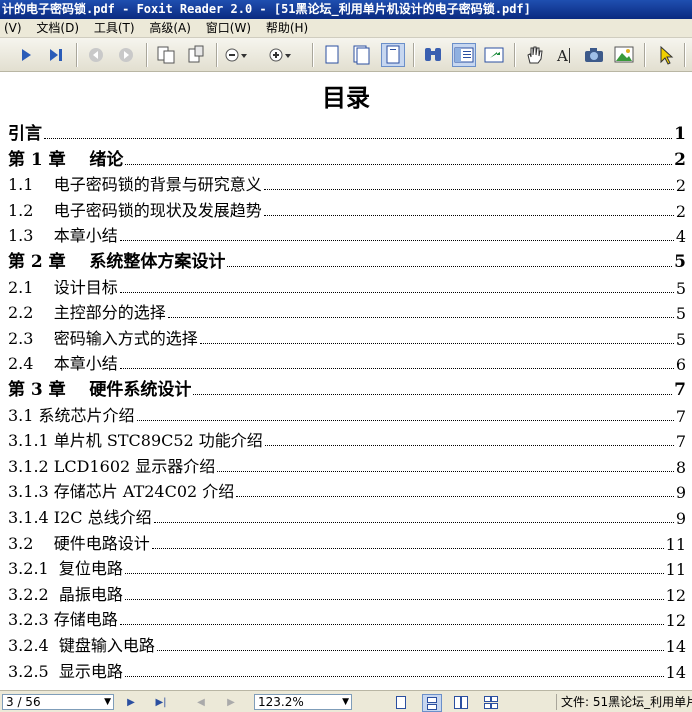  What do you see at coordinates (675, 672) in the screenshot?
I see `toc-page-number: 14` at bounding box center [675, 672].